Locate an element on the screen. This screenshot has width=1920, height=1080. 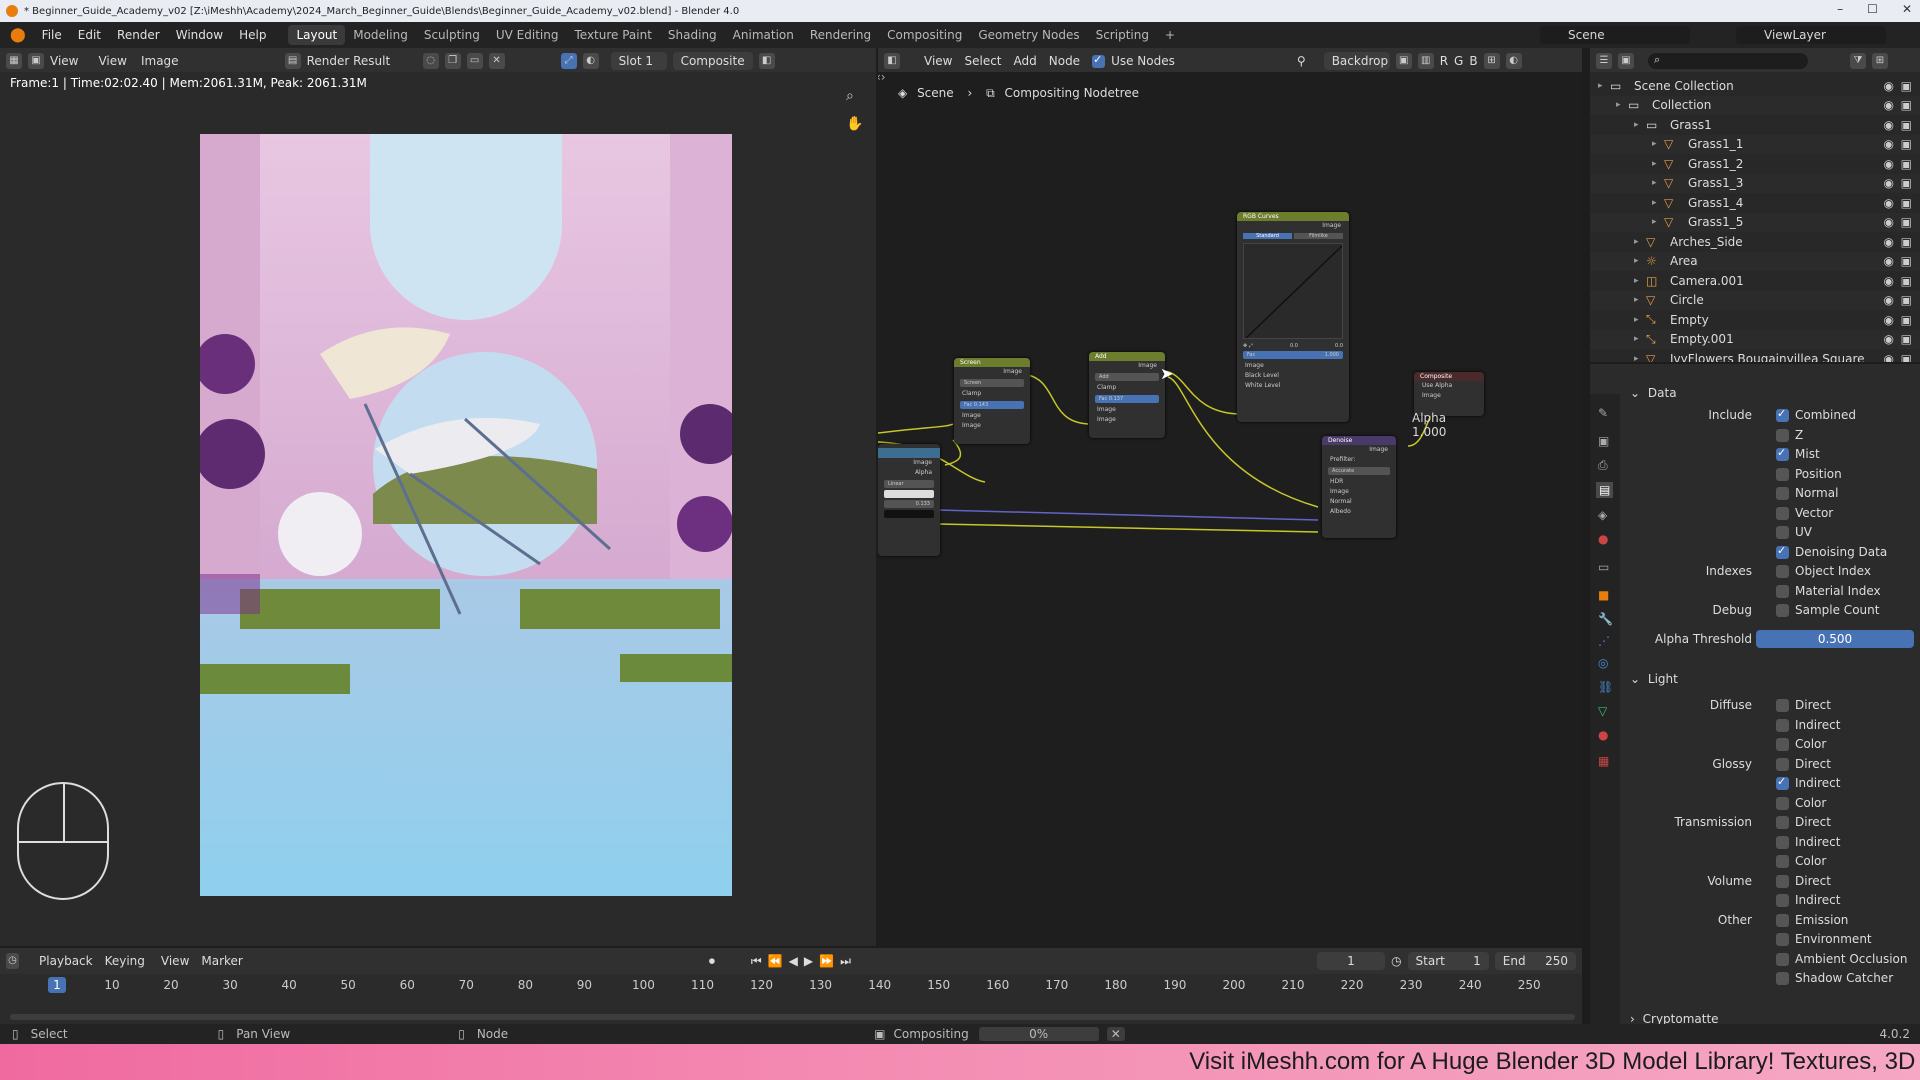
menu-image: Image is located at coordinates (160, 61).